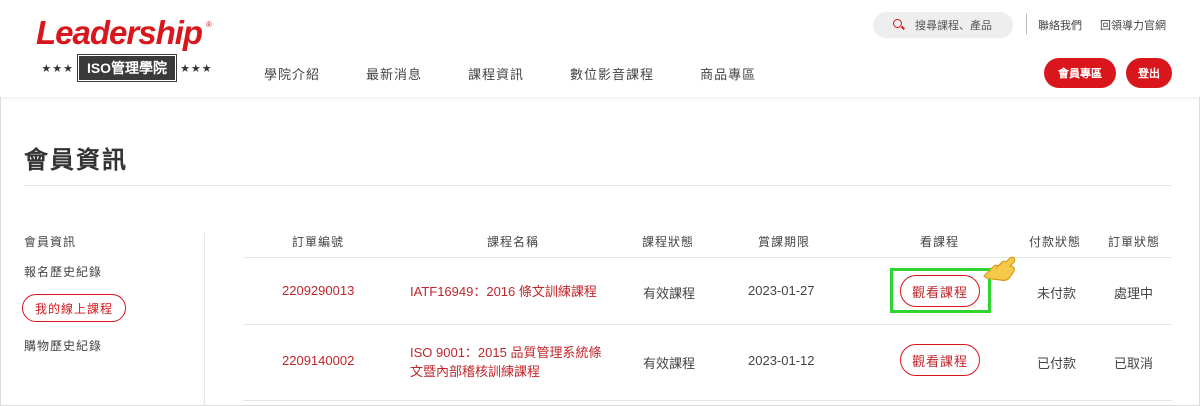 The height and width of the screenshot is (406, 1200). What do you see at coordinates (668, 242) in the screenshot?
I see `col-header-course-status: 課程狀態` at bounding box center [668, 242].